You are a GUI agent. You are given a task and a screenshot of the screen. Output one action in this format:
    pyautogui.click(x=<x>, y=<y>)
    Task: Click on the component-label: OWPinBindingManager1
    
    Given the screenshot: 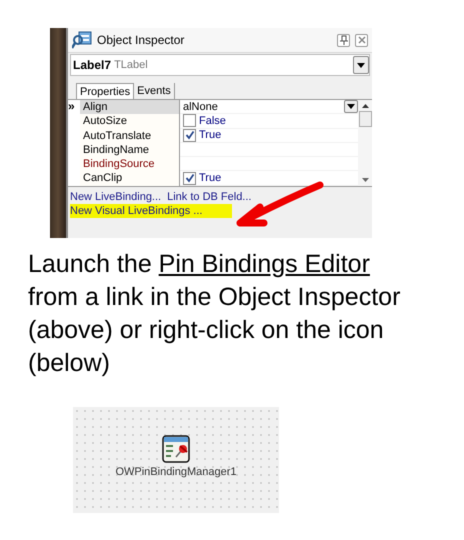 What is the action you would take?
    pyautogui.click(x=176, y=472)
    